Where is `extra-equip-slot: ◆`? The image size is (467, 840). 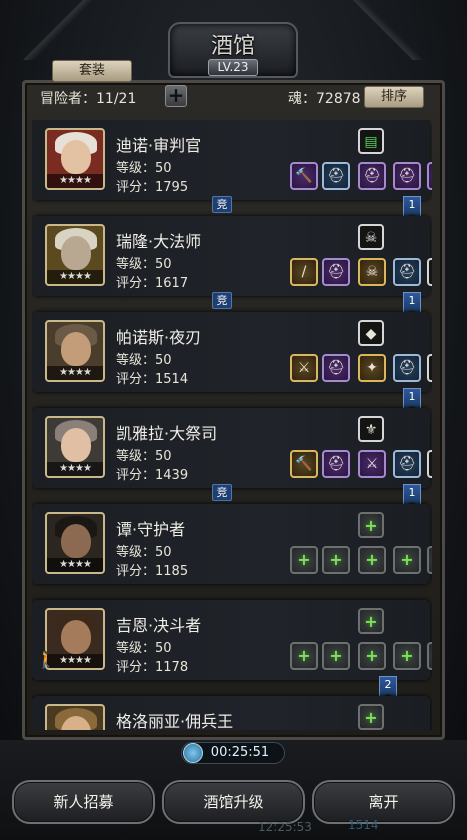 extra-equip-slot: ◆ is located at coordinates (371, 333).